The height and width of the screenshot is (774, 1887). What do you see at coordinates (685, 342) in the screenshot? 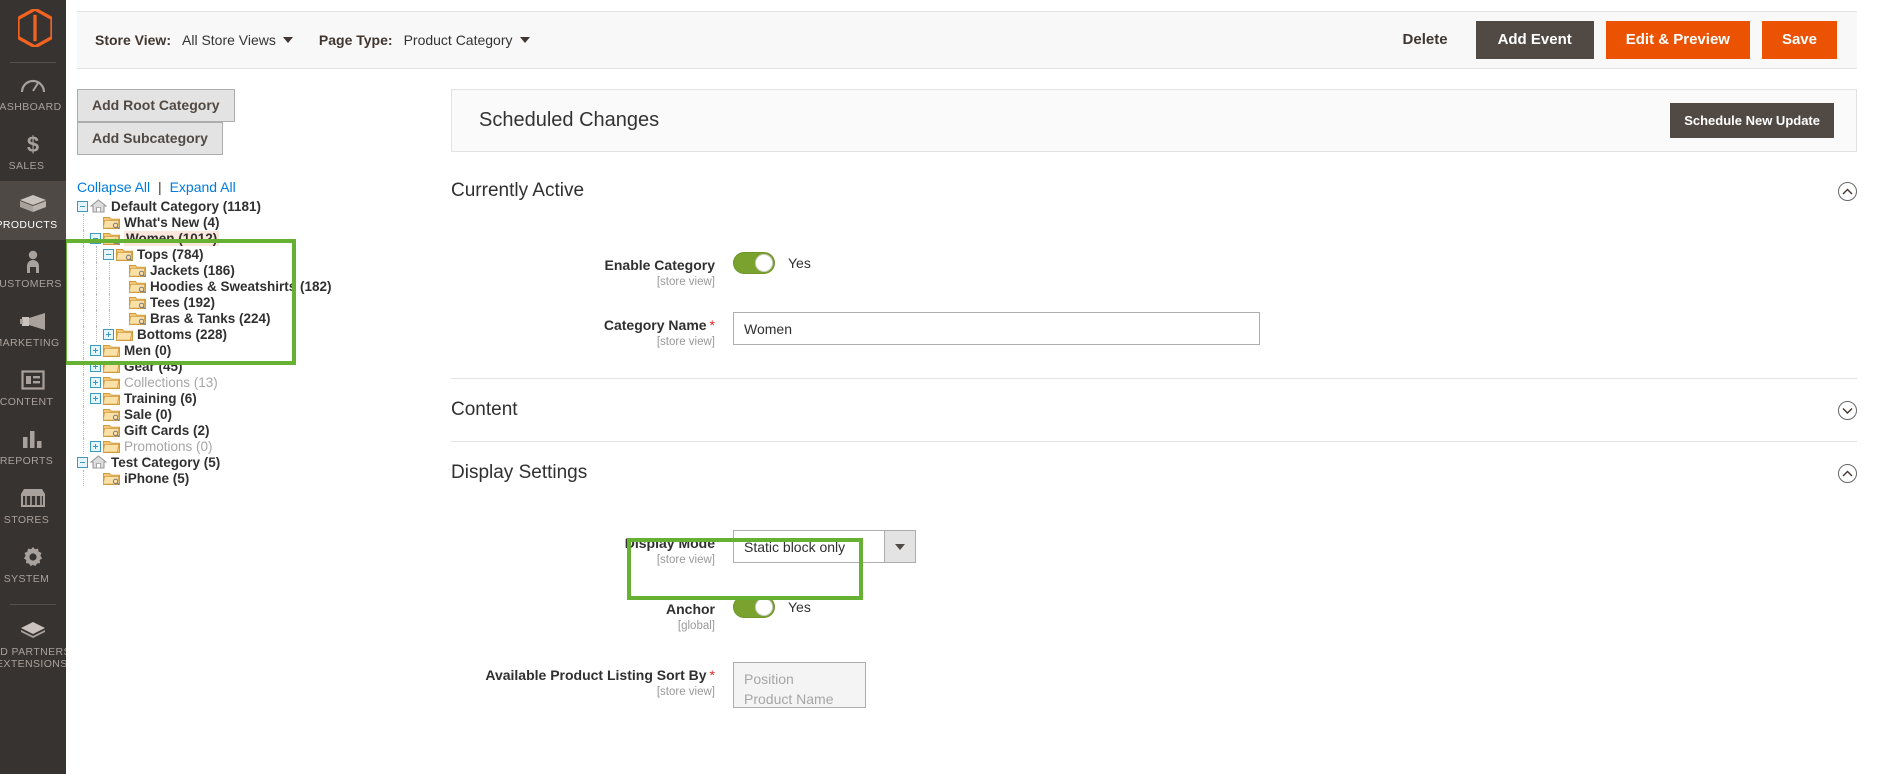
I see `category-name-scope: [store view]` at bounding box center [685, 342].